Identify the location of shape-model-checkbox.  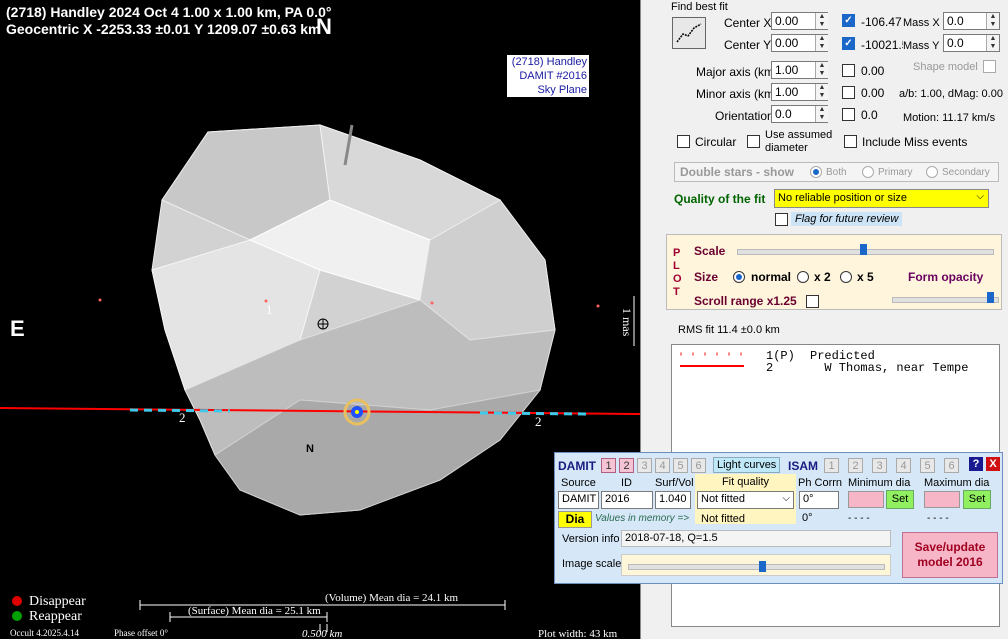
(989, 66).